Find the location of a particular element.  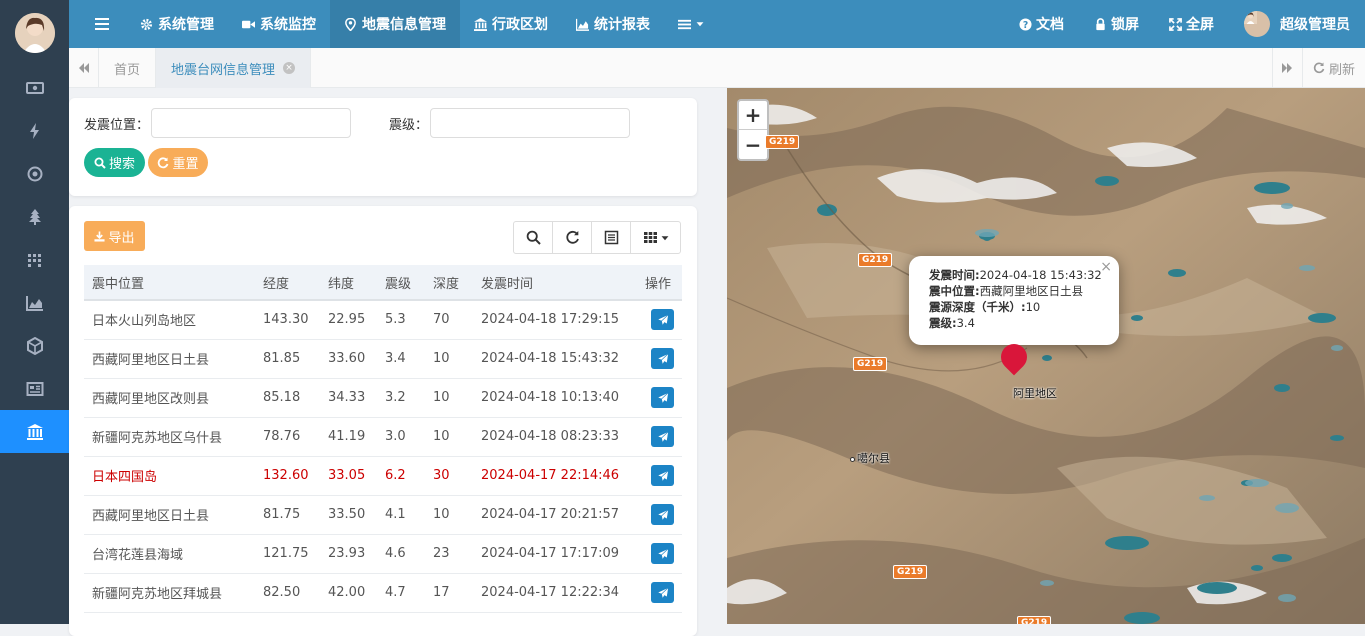

sidebar-item-bolt is located at coordinates (34, 130).